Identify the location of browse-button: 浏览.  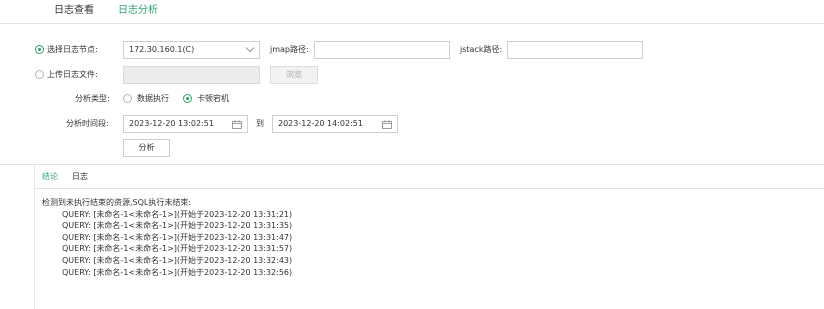
(294, 75).